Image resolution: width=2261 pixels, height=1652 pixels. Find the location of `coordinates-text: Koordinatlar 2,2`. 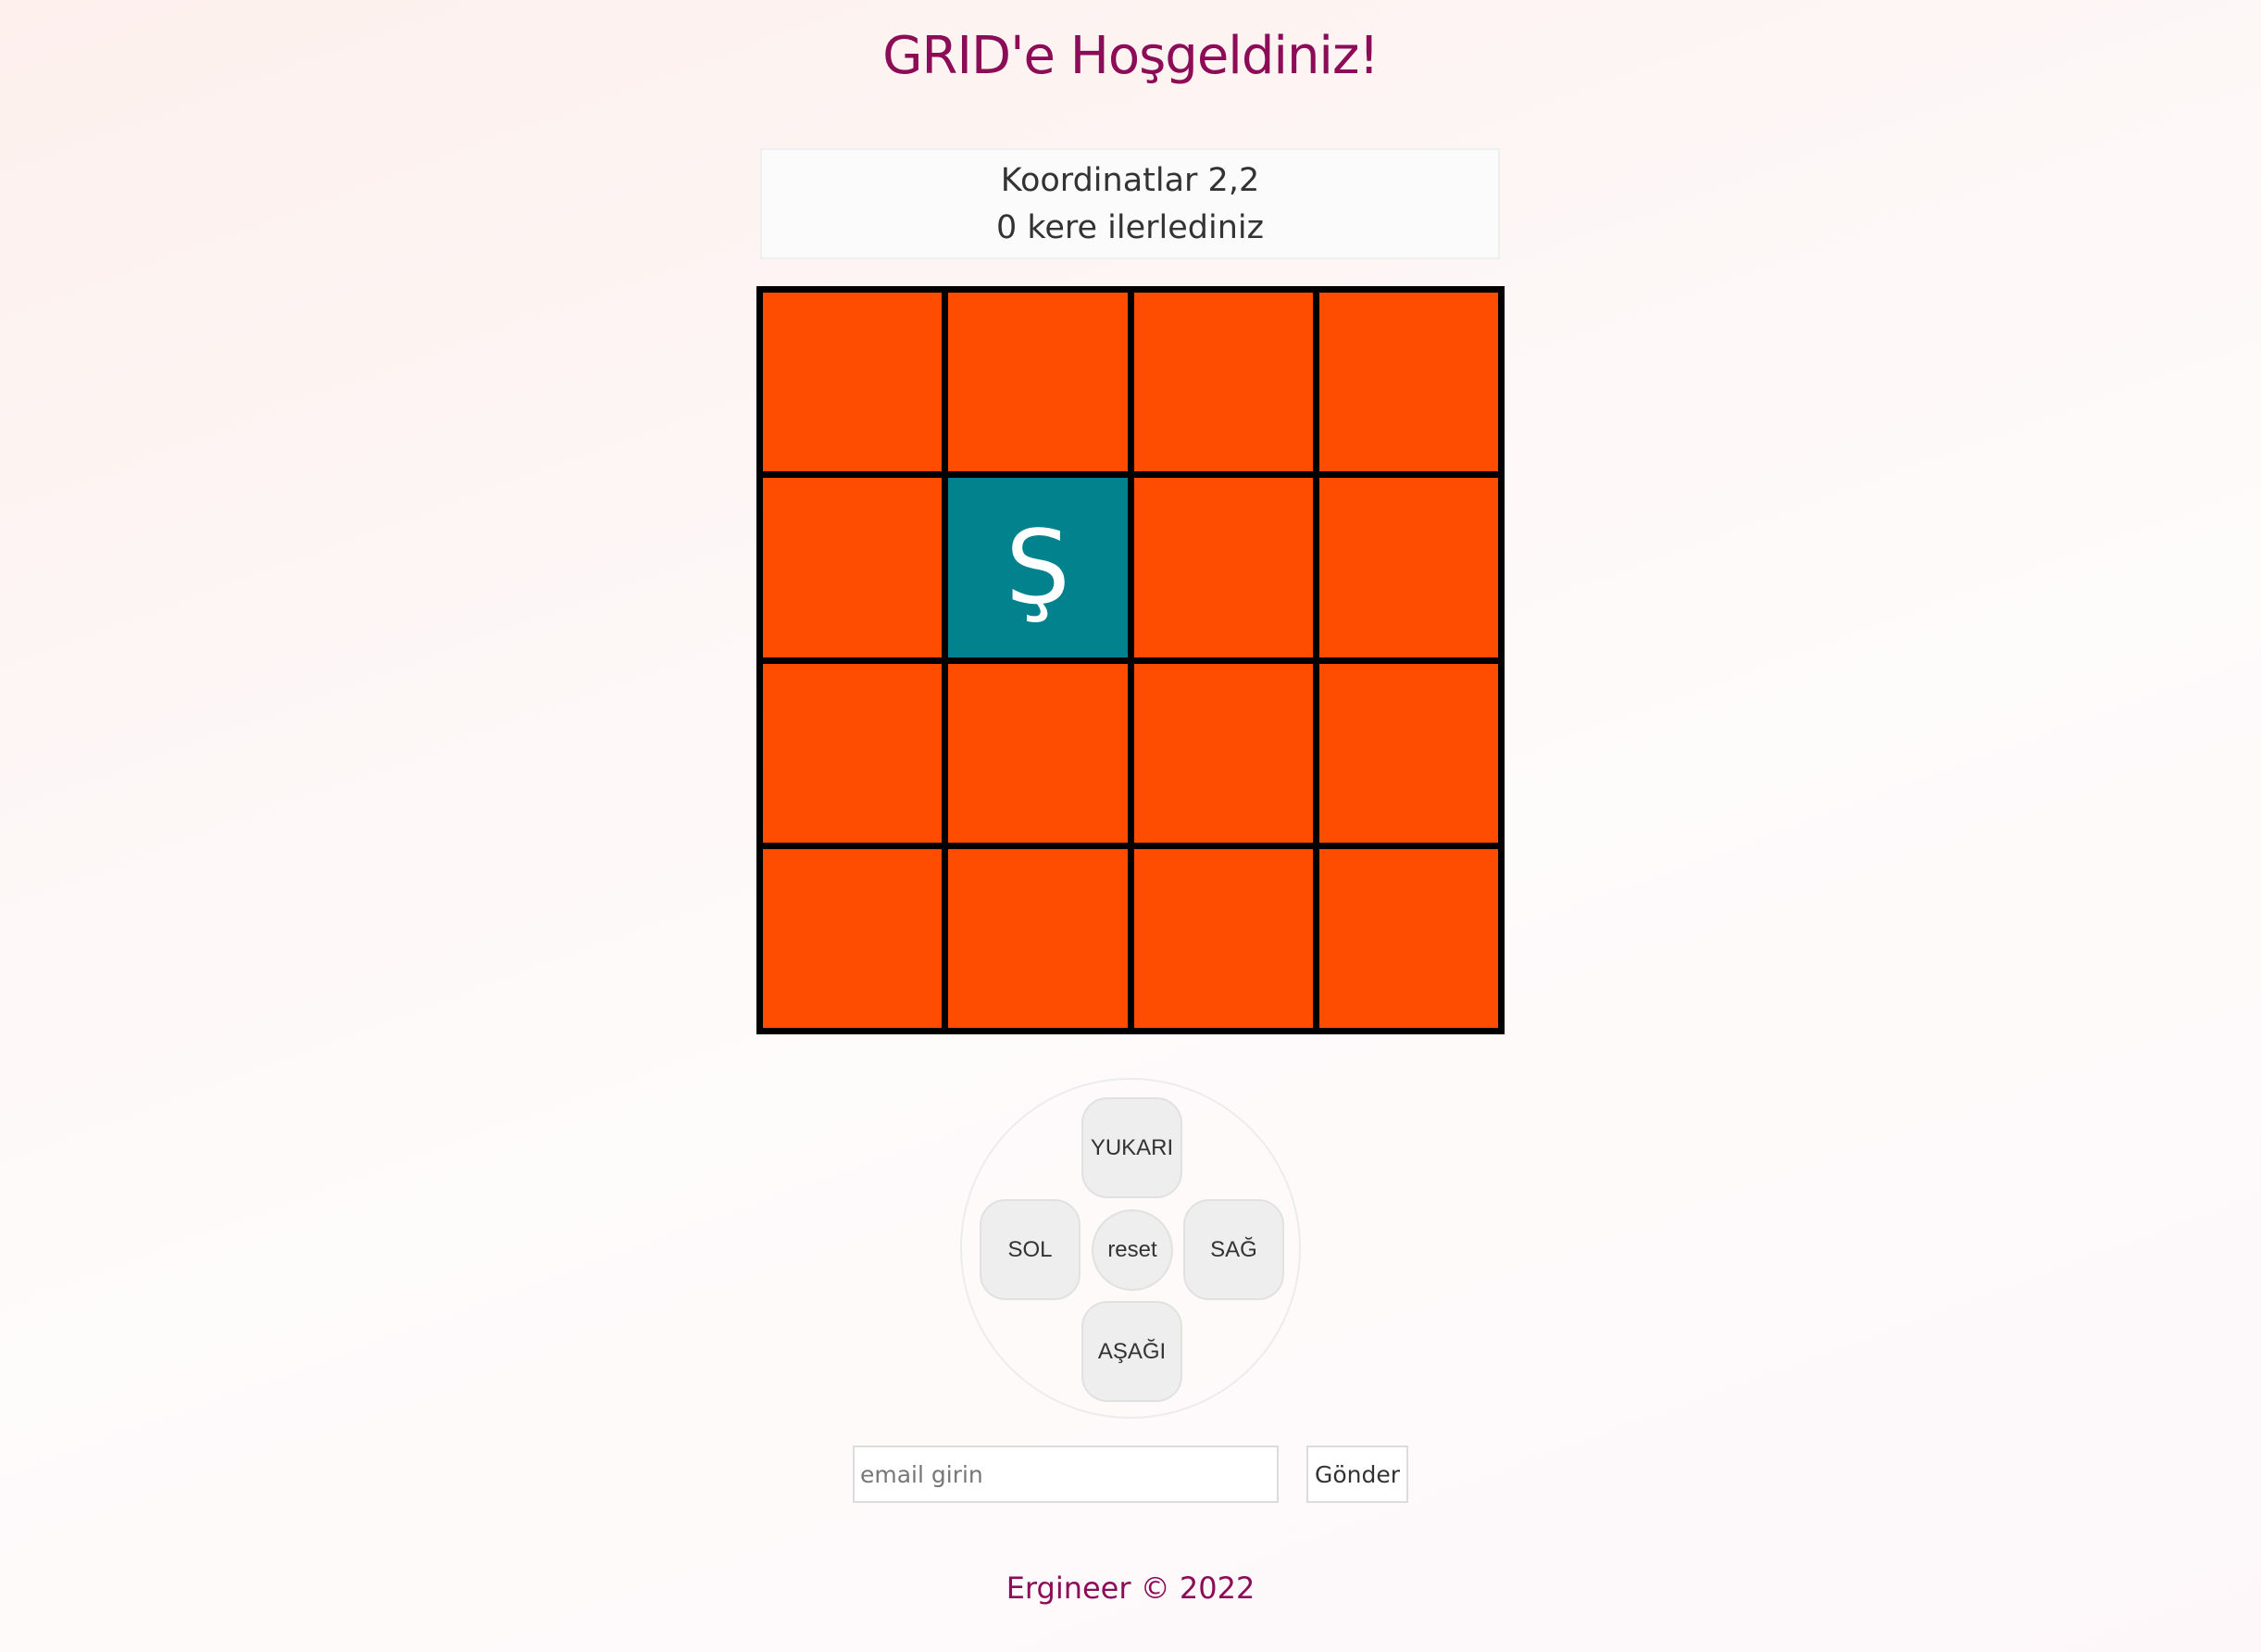

coordinates-text: Koordinatlar 2,2 is located at coordinates (1130, 180).